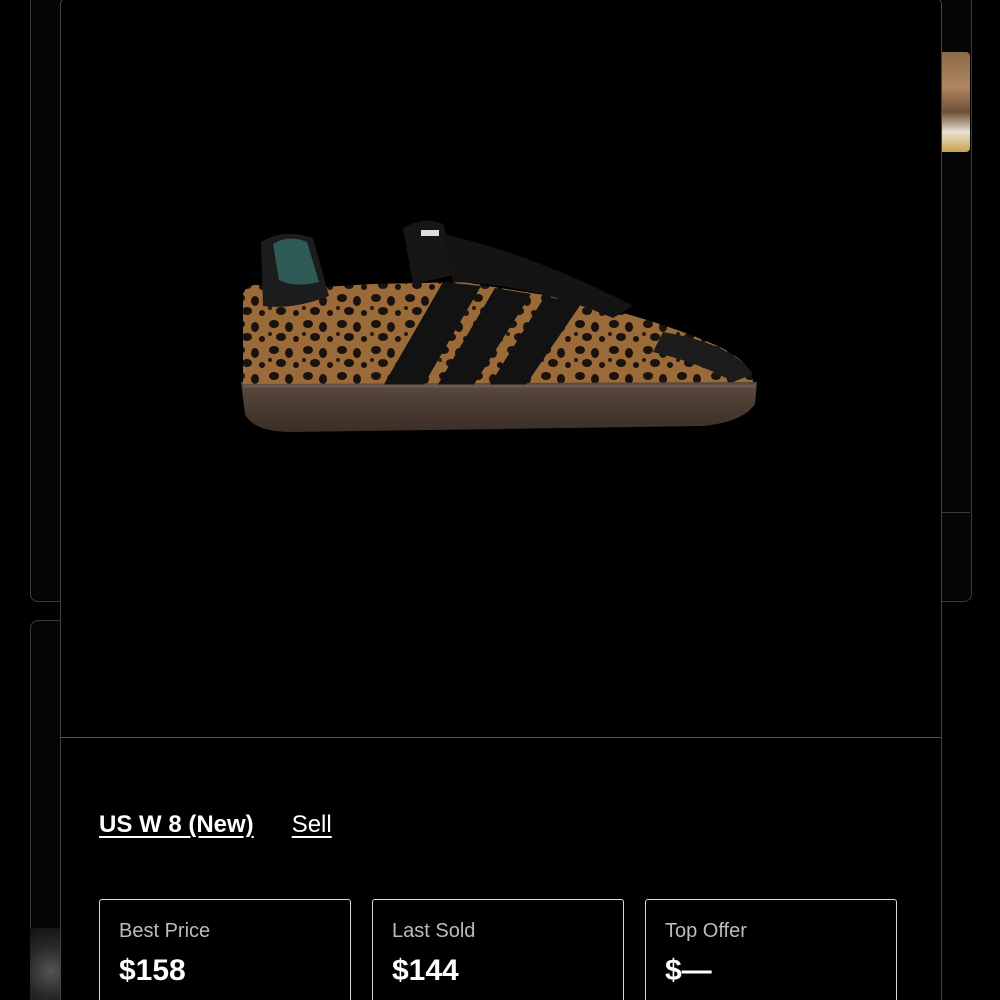  Describe the element at coordinates (955, 512) in the screenshot. I see `divider` at that location.